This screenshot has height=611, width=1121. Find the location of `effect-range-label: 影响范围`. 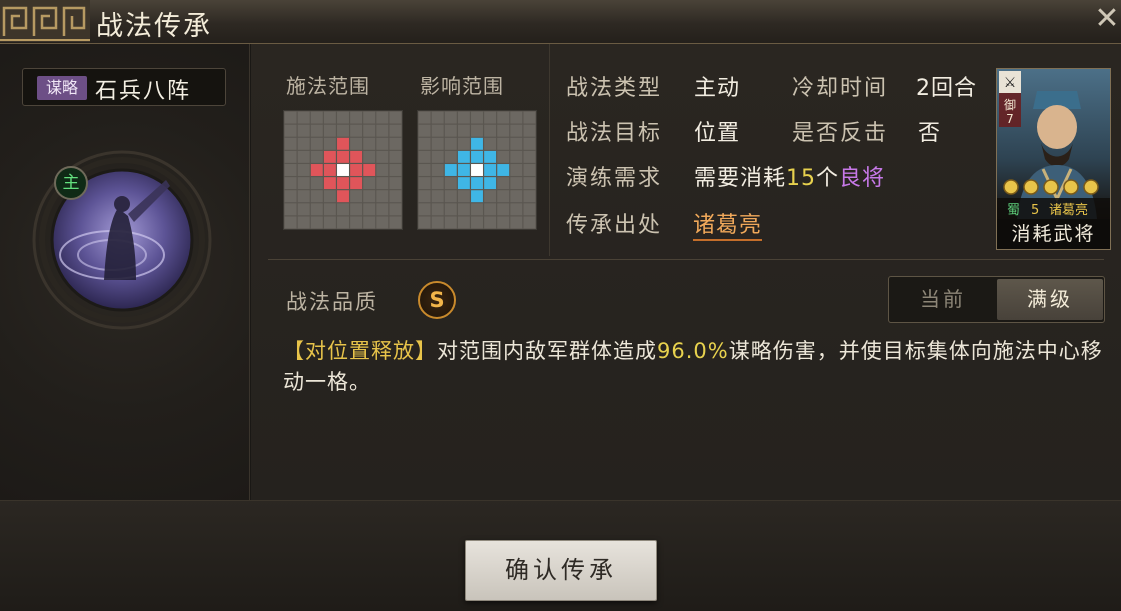

effect-range-label: 影响范围 is located at coordinates (462, 86).